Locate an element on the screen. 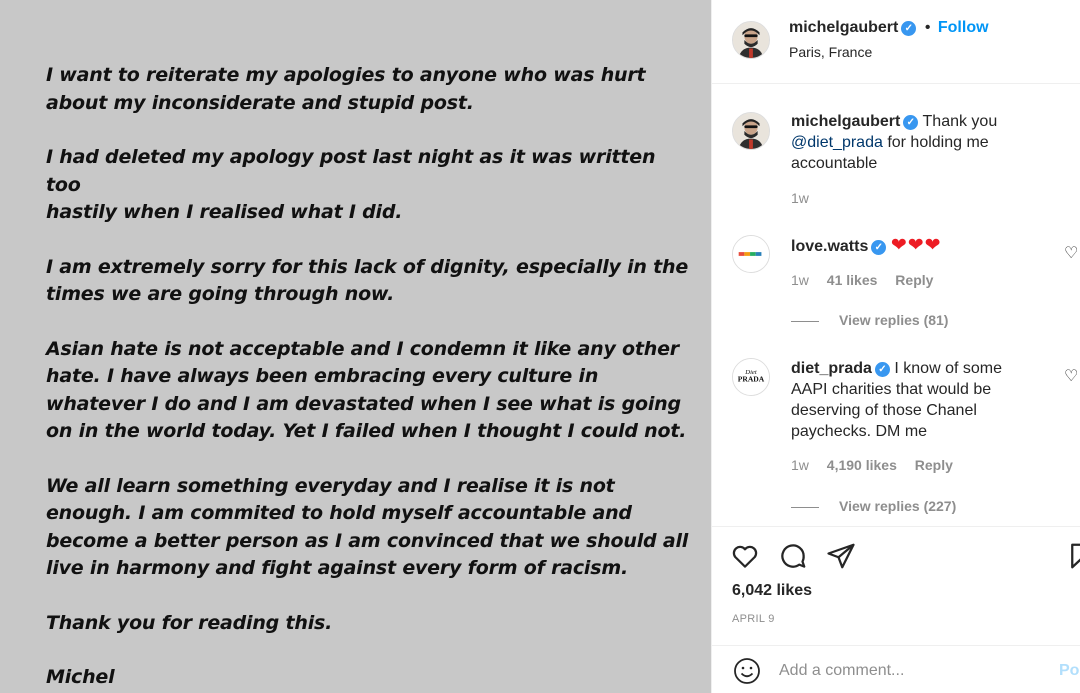 Image resolution: width=1080 pixels, height=693 pixels. emoji-icon is located at coordinates (747, 671).